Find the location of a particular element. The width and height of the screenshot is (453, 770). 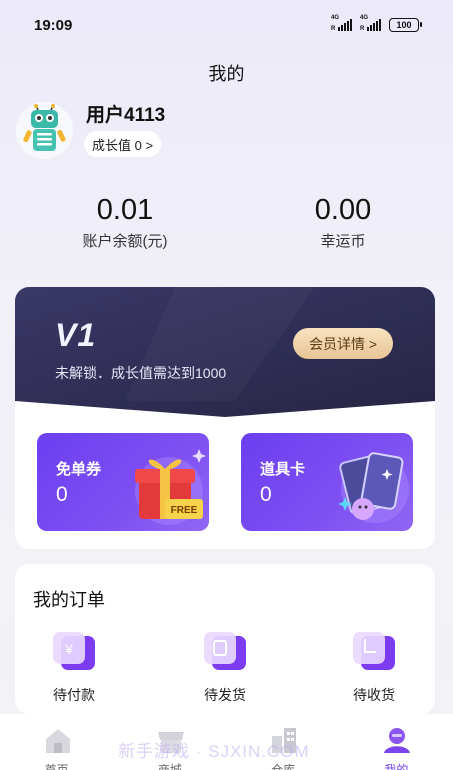

status-time: 19:09 is located at coordinates (53, 25).